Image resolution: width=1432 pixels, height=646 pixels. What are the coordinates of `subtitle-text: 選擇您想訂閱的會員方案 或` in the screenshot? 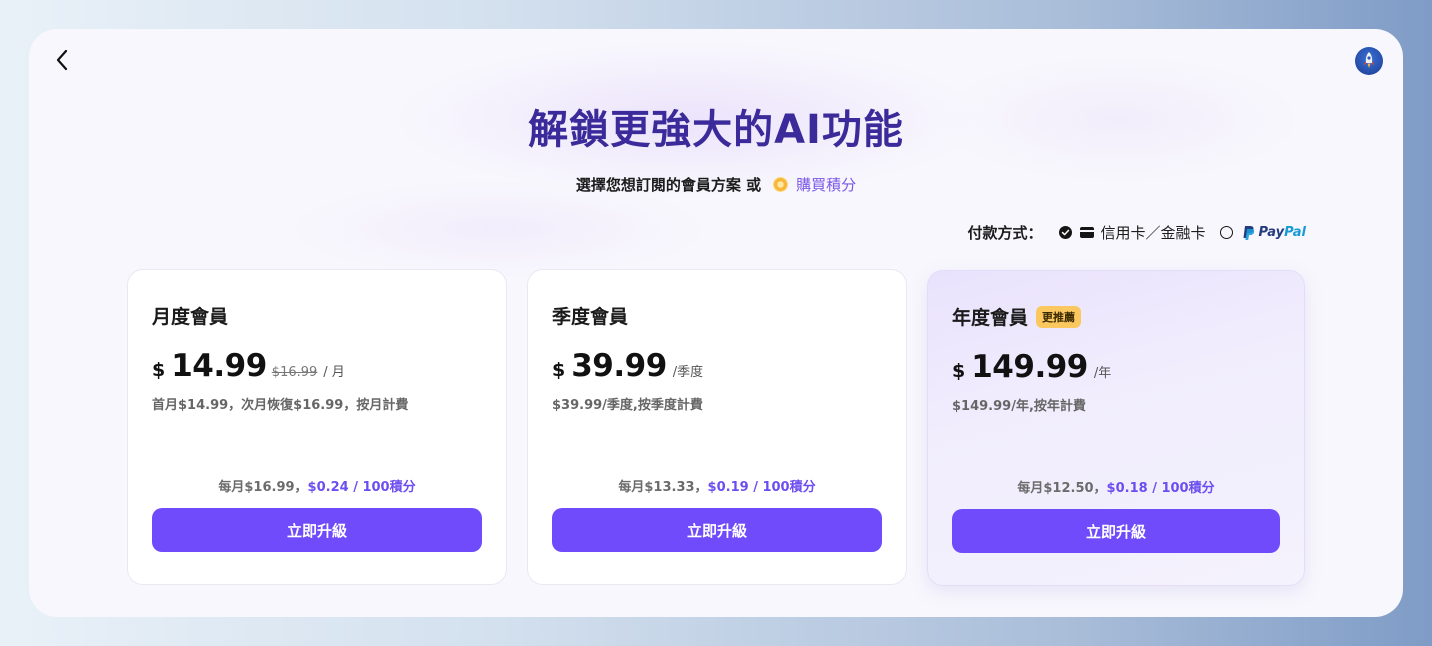 It's located at (668, 185).